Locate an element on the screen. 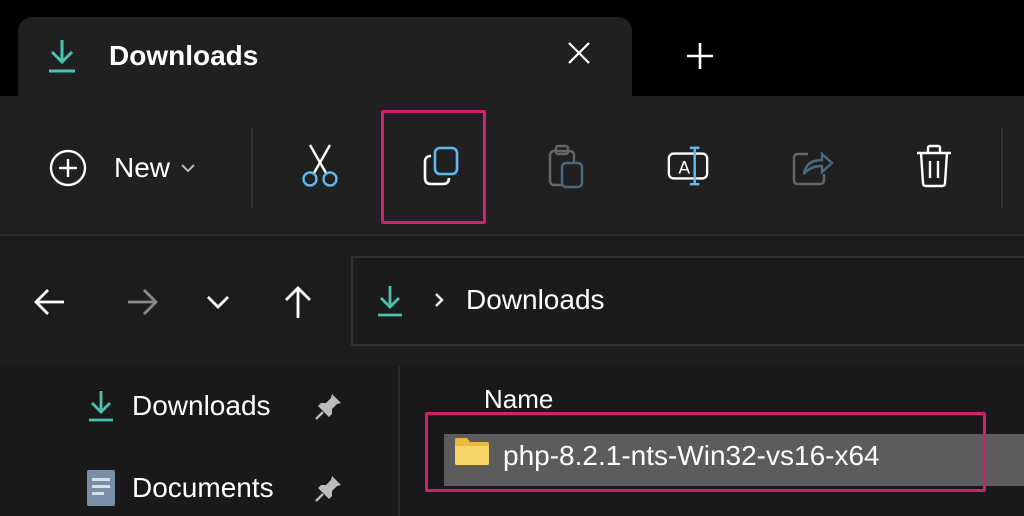 This screenshot has width=1024, height=516. svg-text: A is located at coordinates (684, 169).